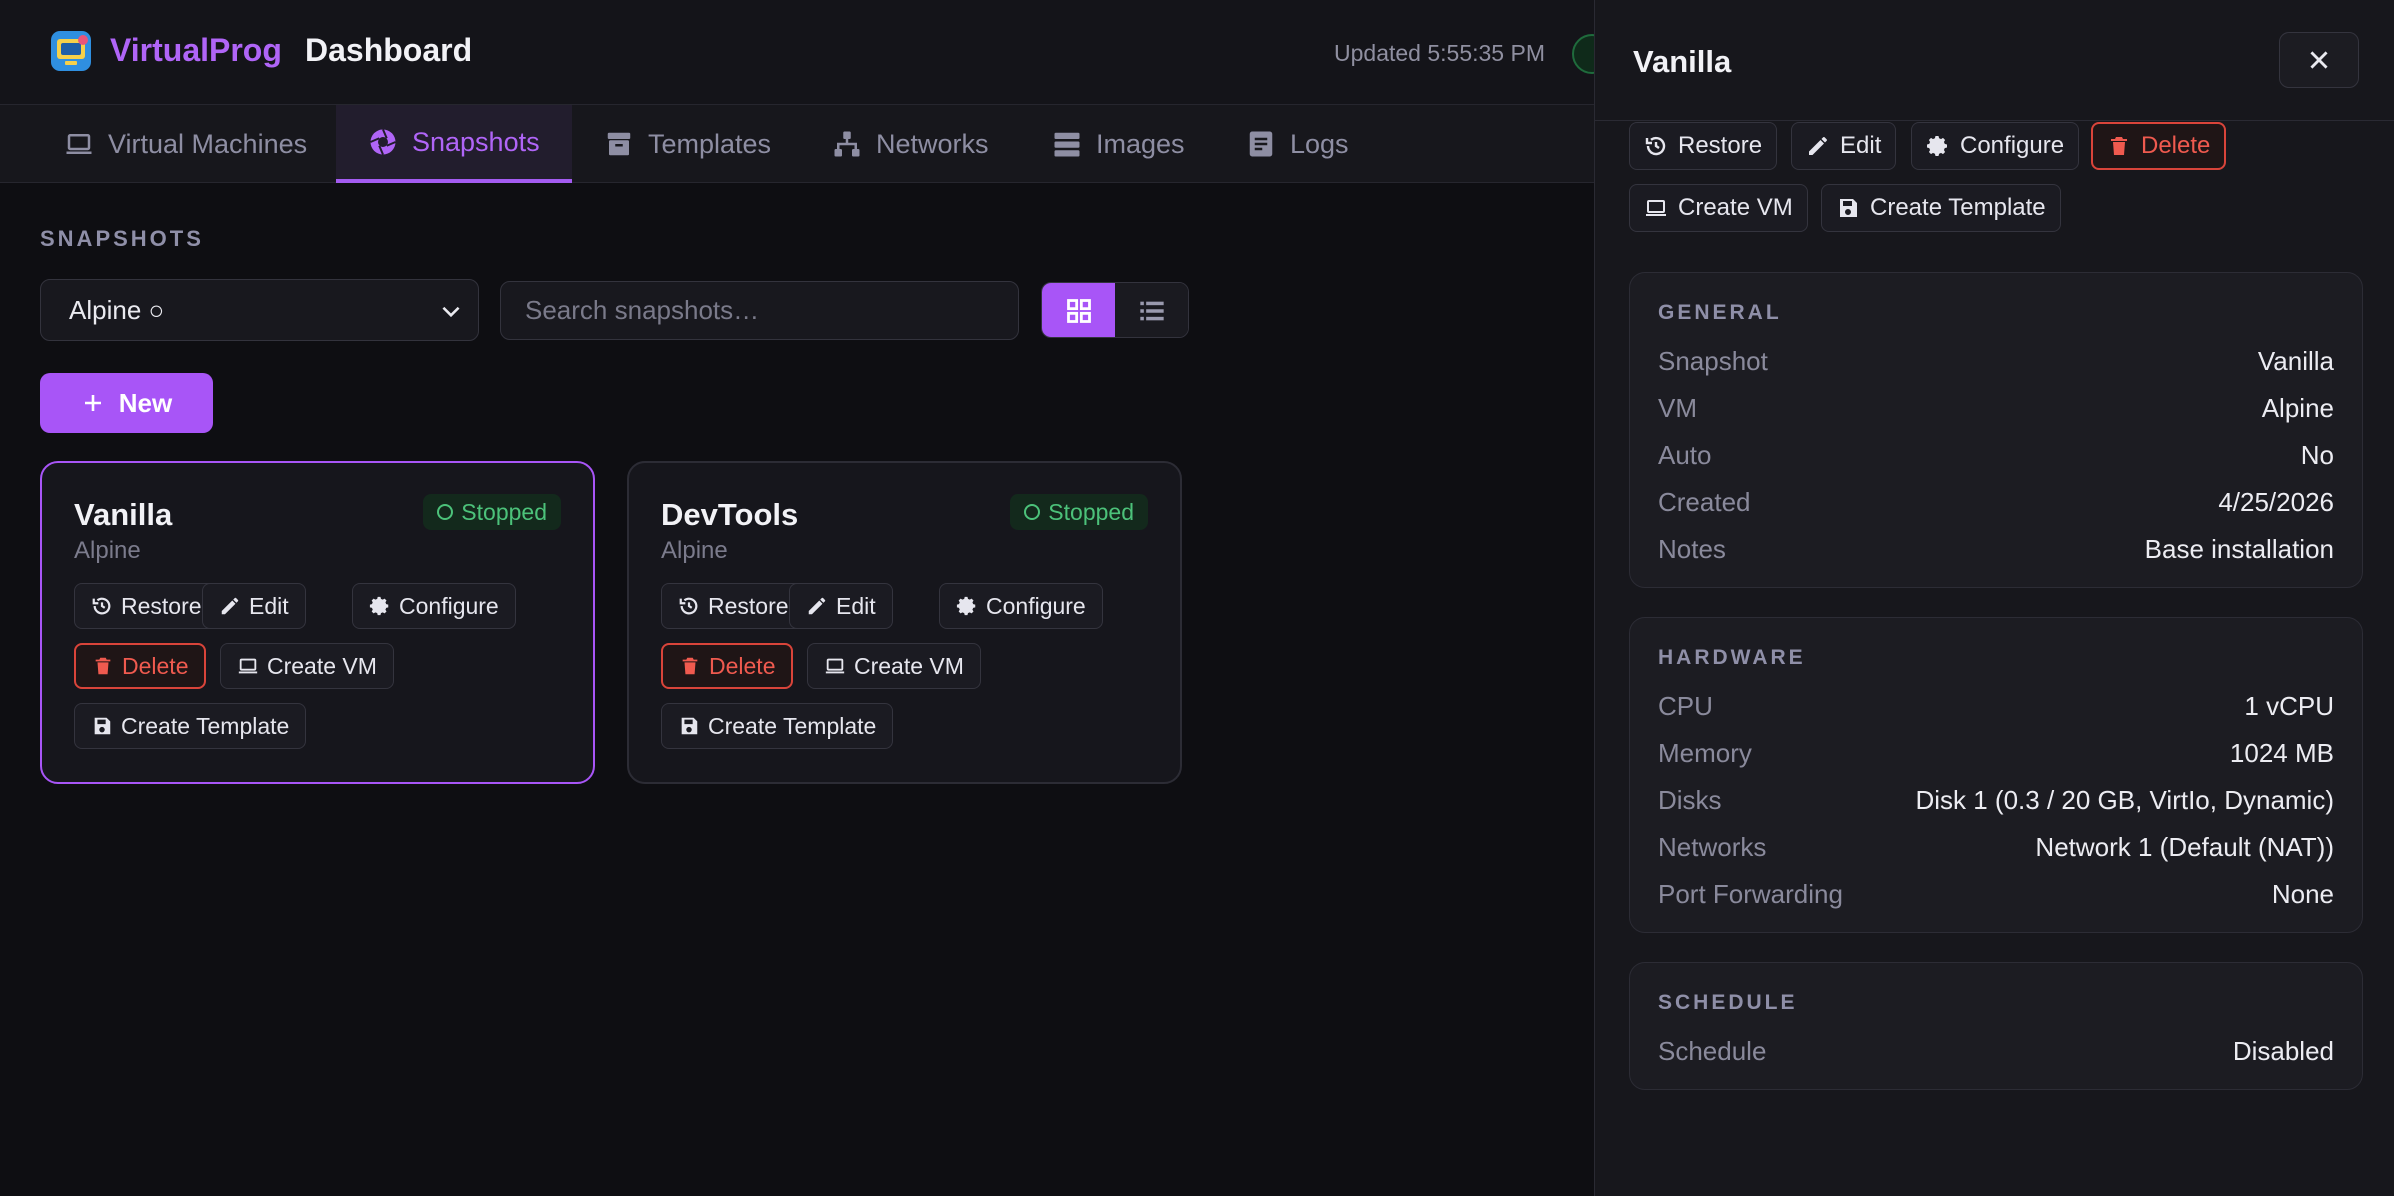 This screenshot has height=1196, width=2394. Describe the element at coordinates (2119, 146) in the screenshot. I see `trash-icon` at that location.